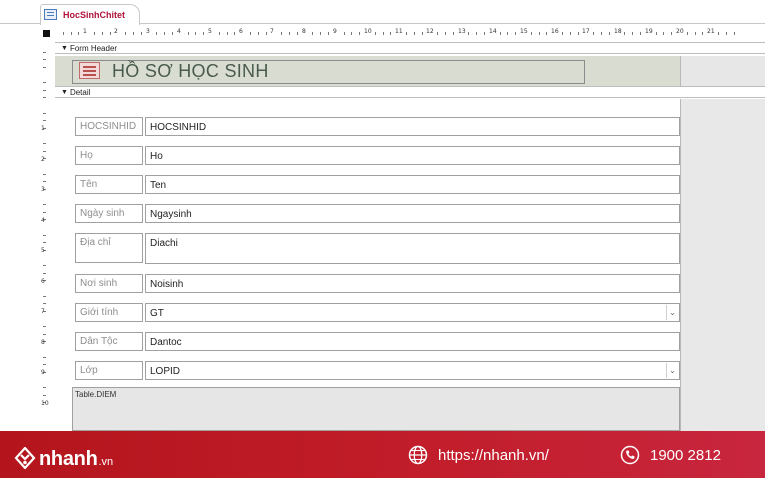 This screenshot has height=478, width=765. Describe the element at coordinates (376, 409) in the screenshot. I see `subform-table-diem: Table.DIEM` at that location.